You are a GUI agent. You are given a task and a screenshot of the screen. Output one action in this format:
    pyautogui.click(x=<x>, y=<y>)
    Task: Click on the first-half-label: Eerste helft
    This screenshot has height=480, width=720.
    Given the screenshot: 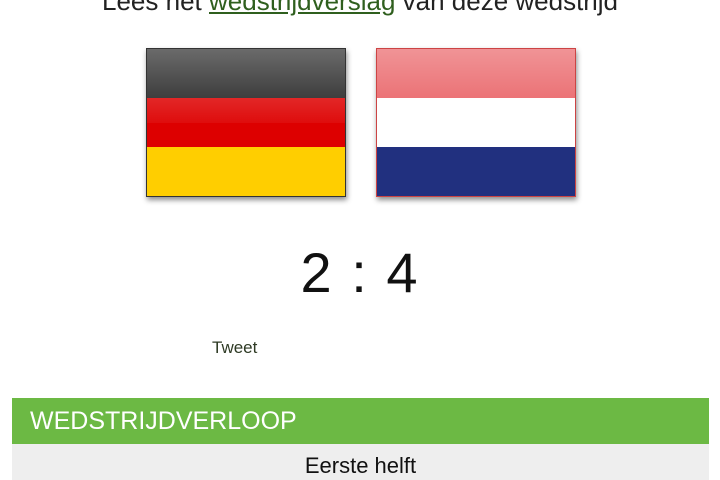 What is the action you would take?
    pyautogui.click(x=360, y=465)
    